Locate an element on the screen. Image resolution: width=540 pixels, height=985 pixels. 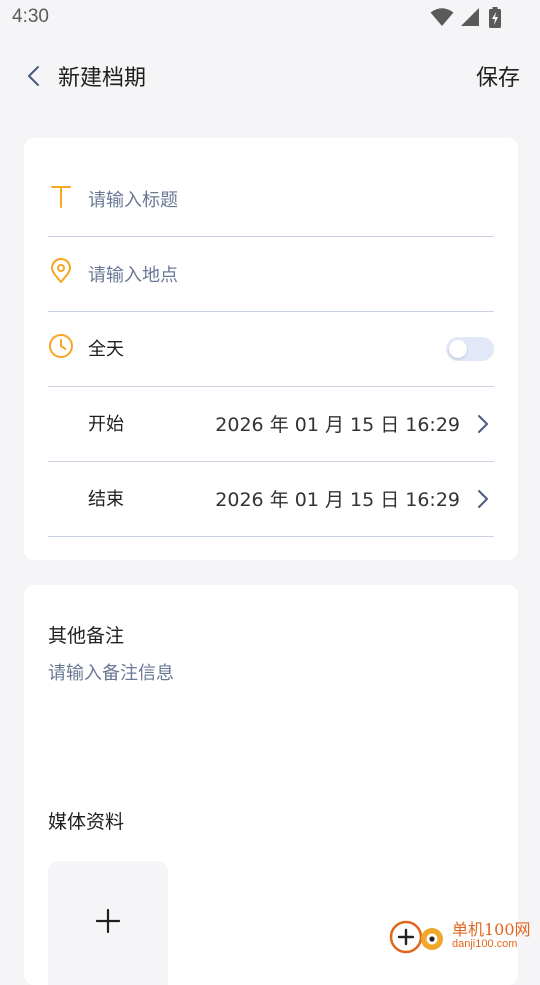
all-day-row: 全天 is located at coordinates (271, 349).